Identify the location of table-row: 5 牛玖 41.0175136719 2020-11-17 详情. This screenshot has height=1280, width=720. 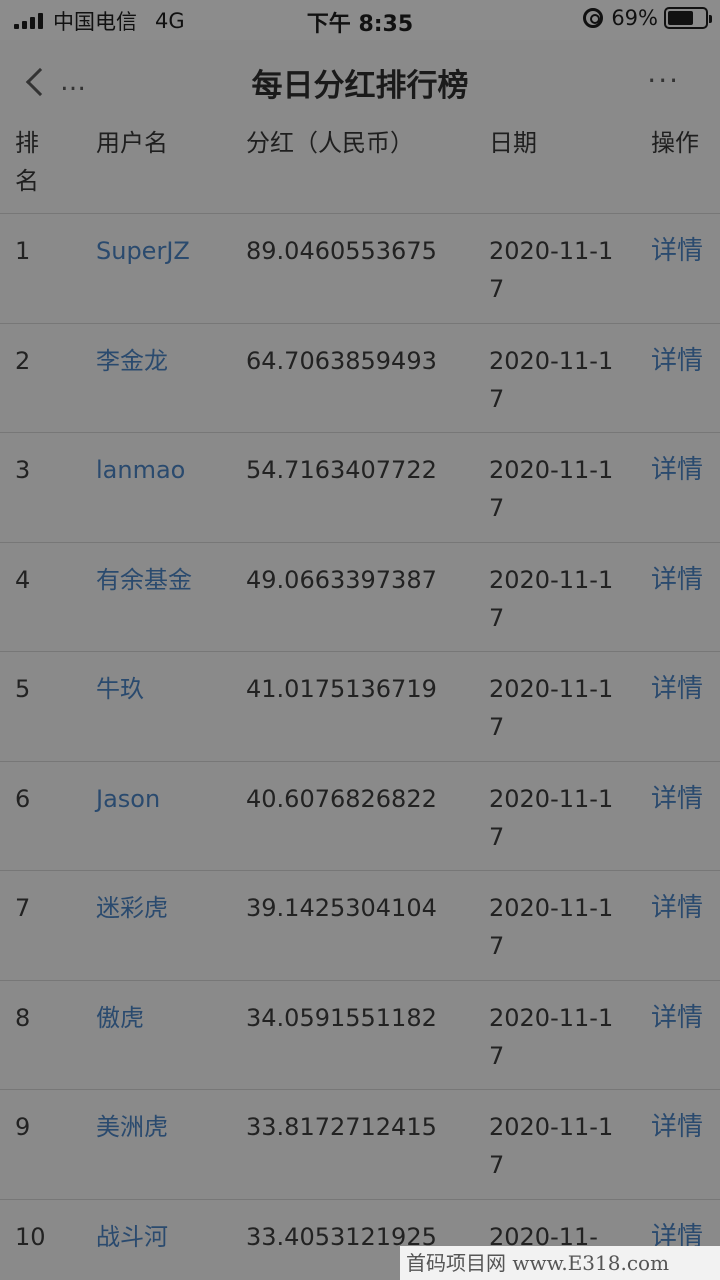
(360, 707).